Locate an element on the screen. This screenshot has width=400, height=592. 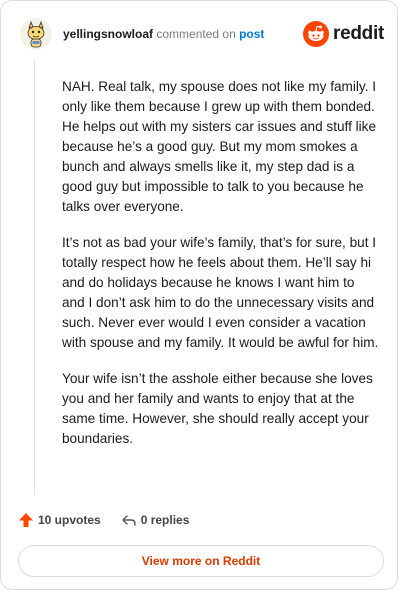
view-more-button: View more on Reddit is located at coordinates (201, 561).